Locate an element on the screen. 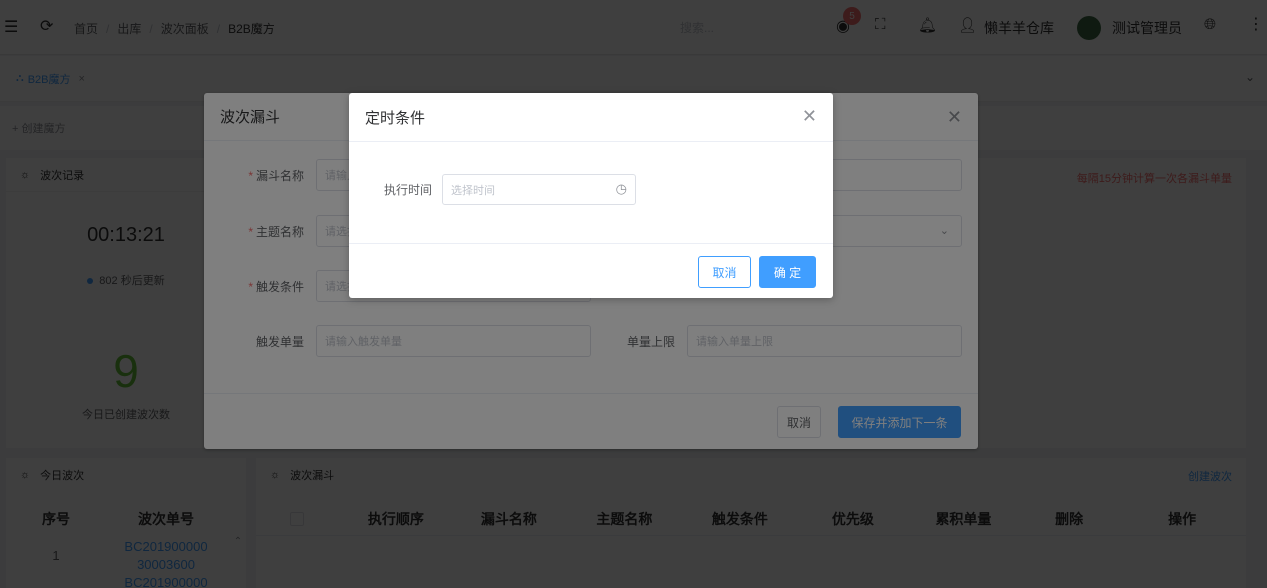 This screenshot has width=1267, height=588. time-placeholder: 选择时间 is located at coordinates (473, 190).